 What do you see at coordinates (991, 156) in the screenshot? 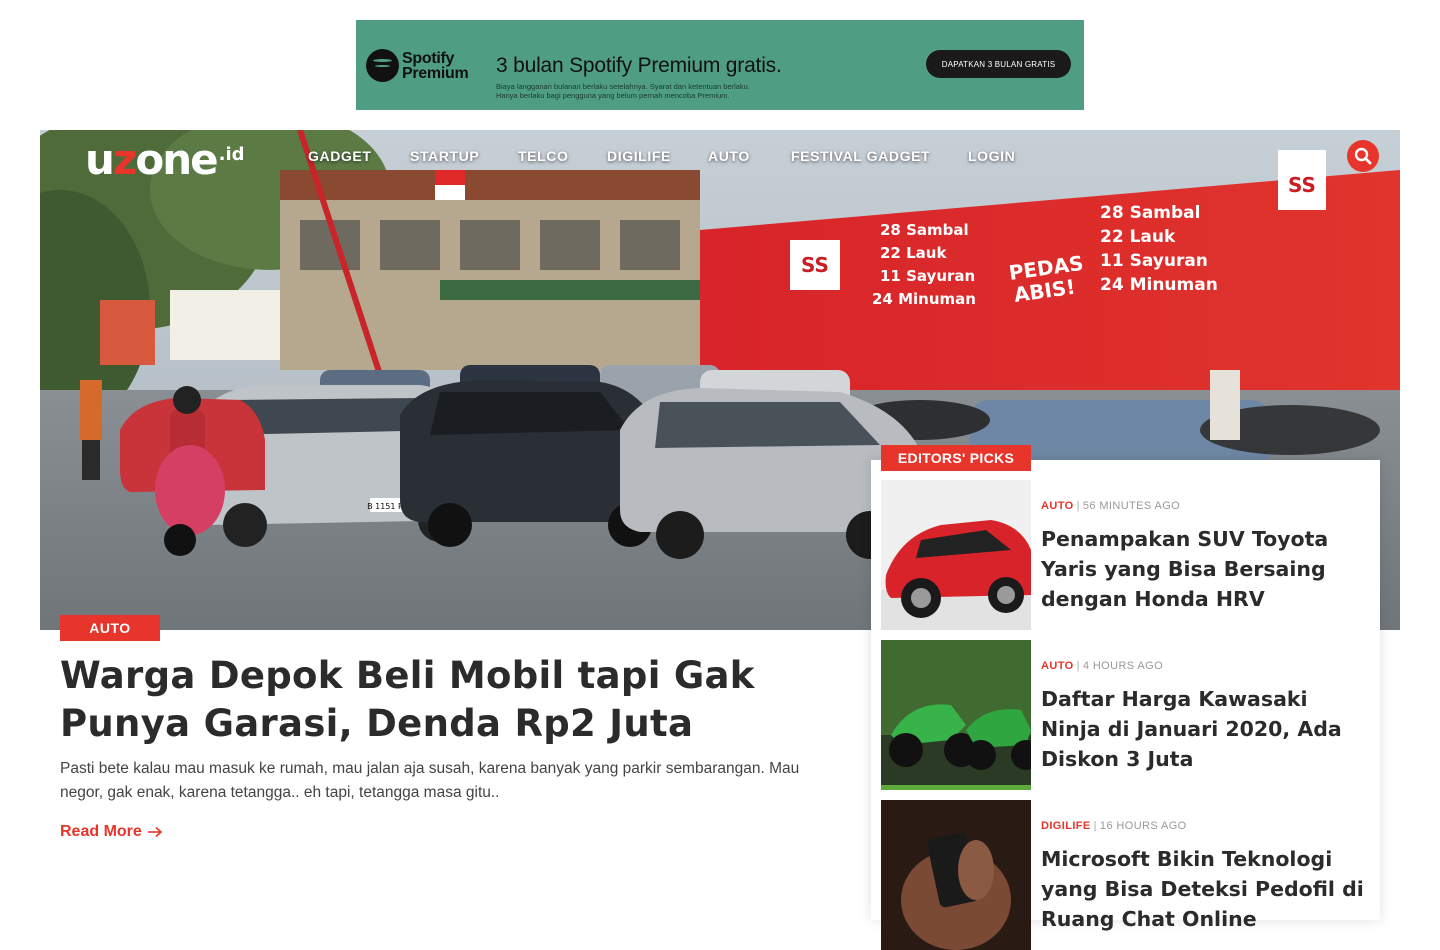
I see `nav-login: LOGIN` at bounding box center [991, 156].